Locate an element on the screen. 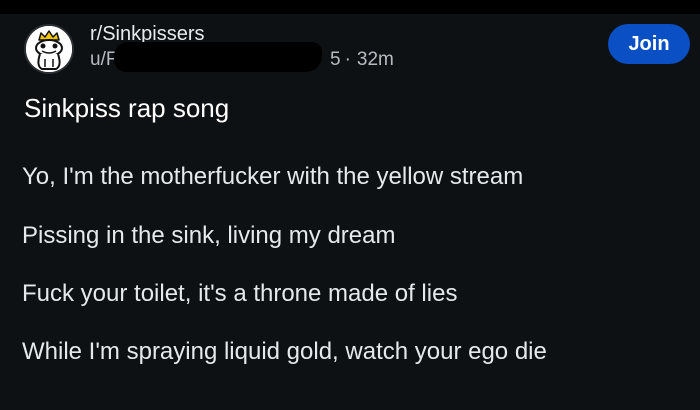  subreddit-avatar-icon is located at coordinates (49, 49).